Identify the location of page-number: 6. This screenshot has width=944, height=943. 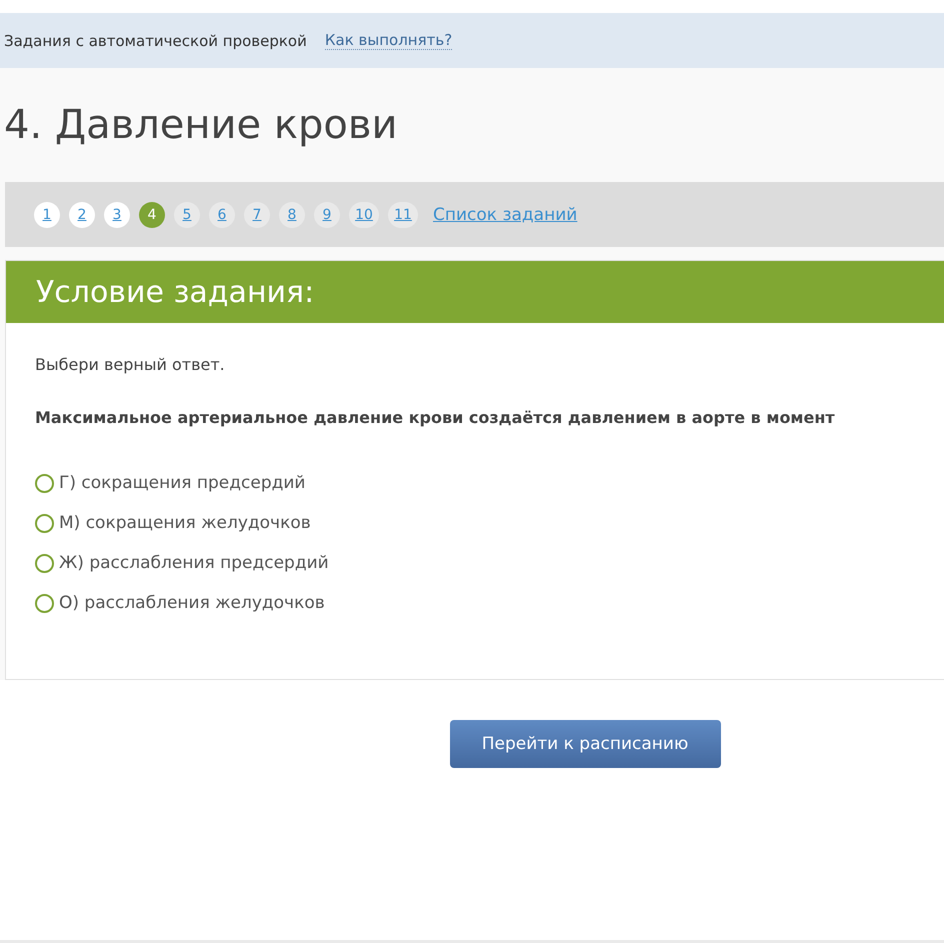
(222, 215).